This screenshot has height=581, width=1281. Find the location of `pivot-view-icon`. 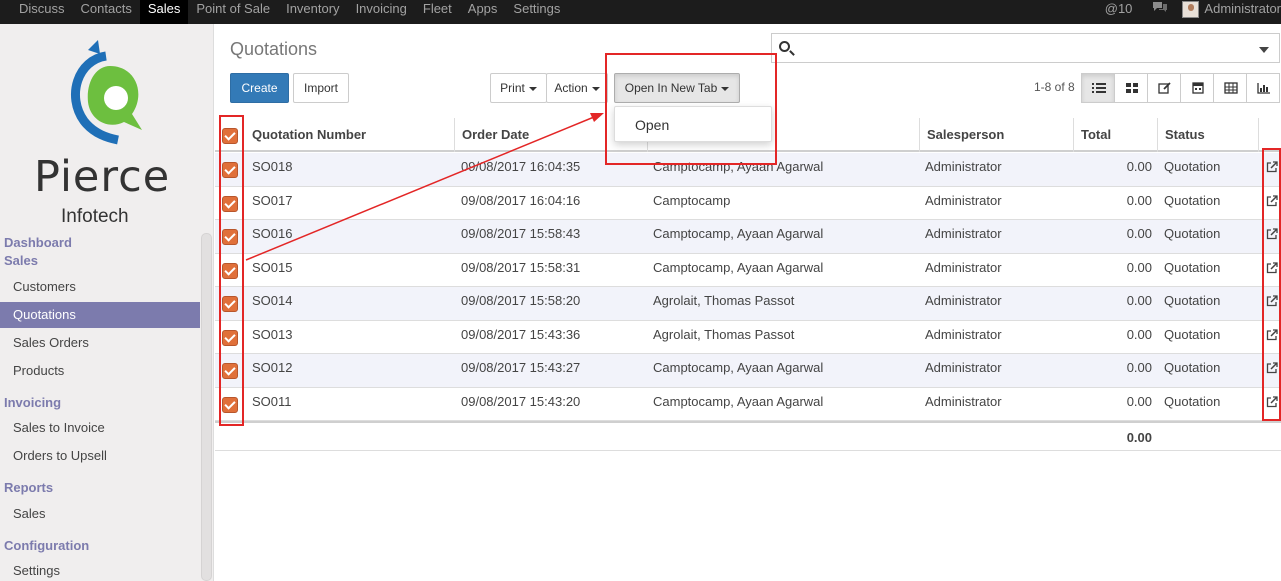

pivot-view-icon is located at coordinates (1231, 88).